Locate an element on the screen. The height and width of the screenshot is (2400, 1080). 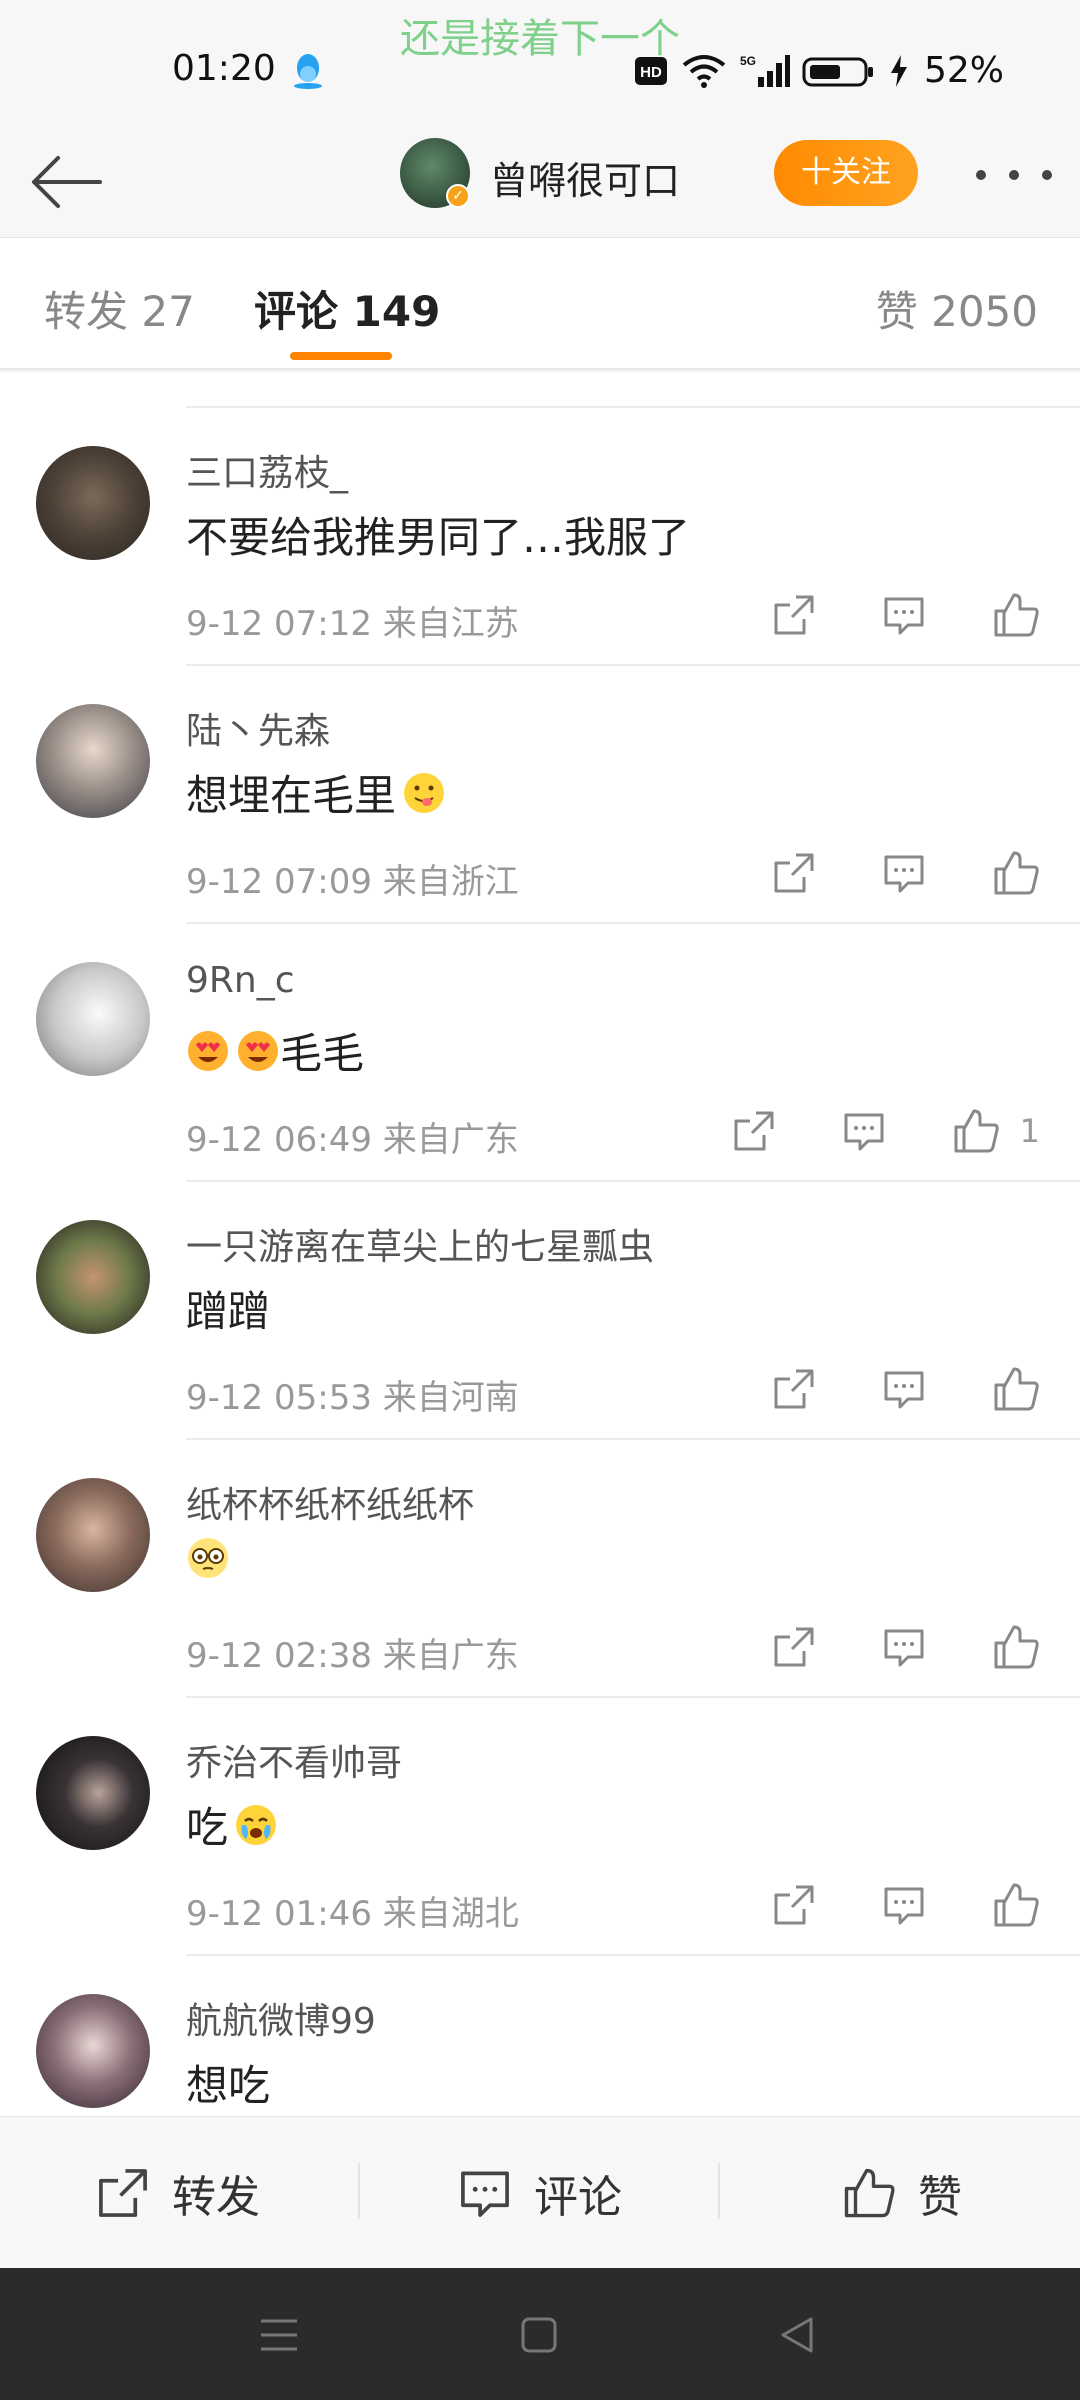
comment-item: 陆丶先森 想埋在毛里 9-12 07:09 来自浙江 is located at coordinates (540, 795).